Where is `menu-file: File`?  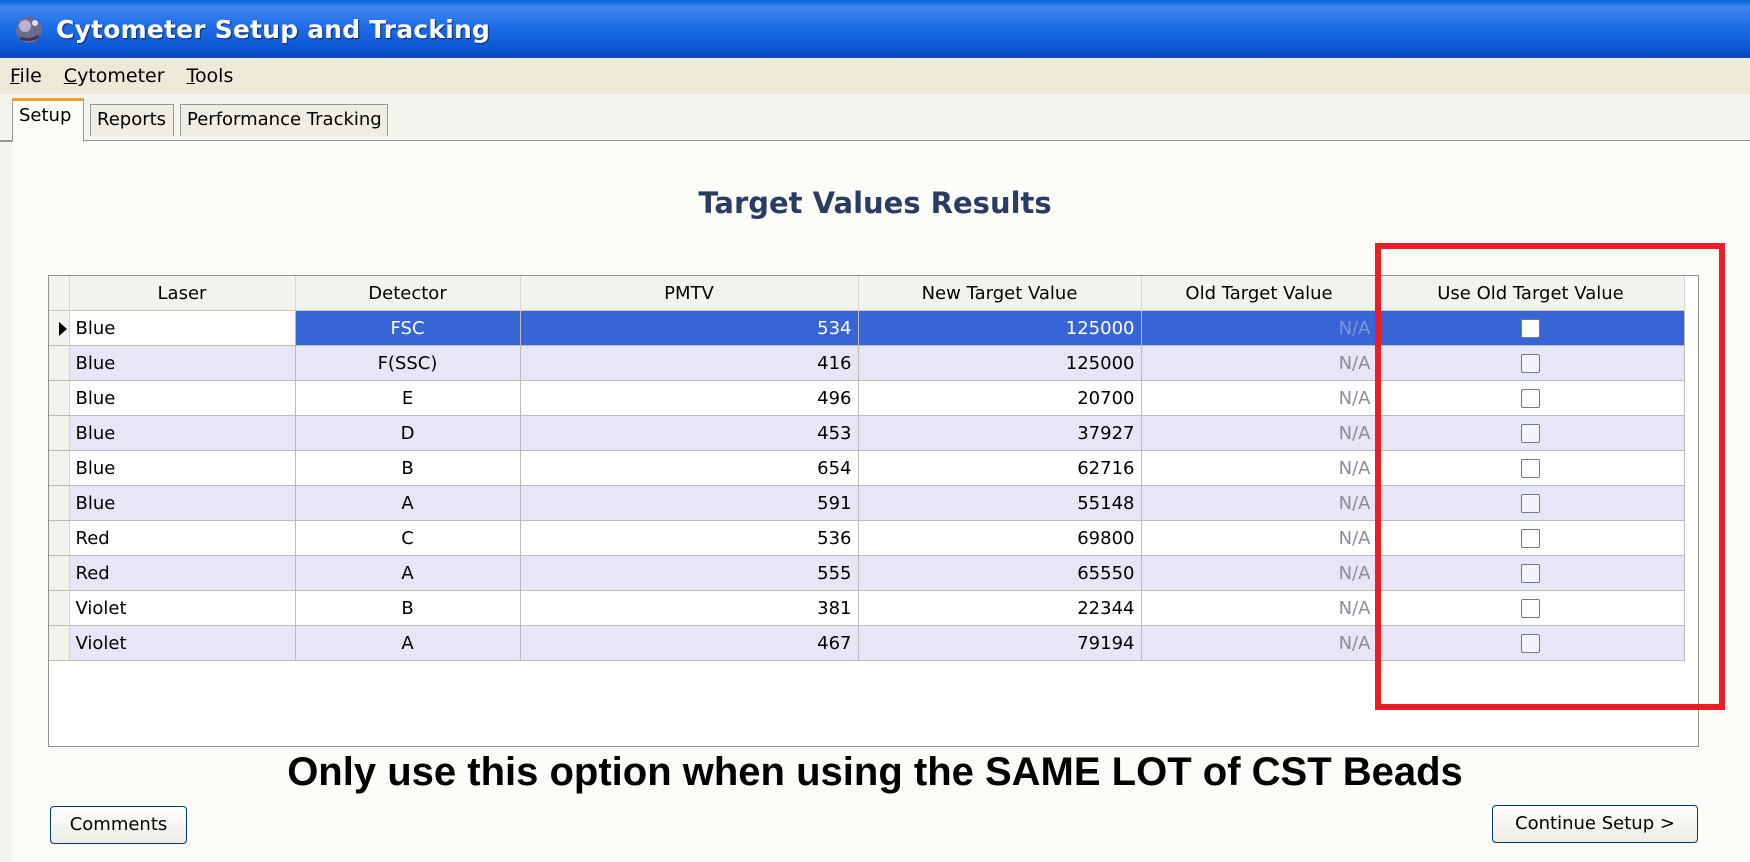 menu-file: File is located at coordinates (26, 76).